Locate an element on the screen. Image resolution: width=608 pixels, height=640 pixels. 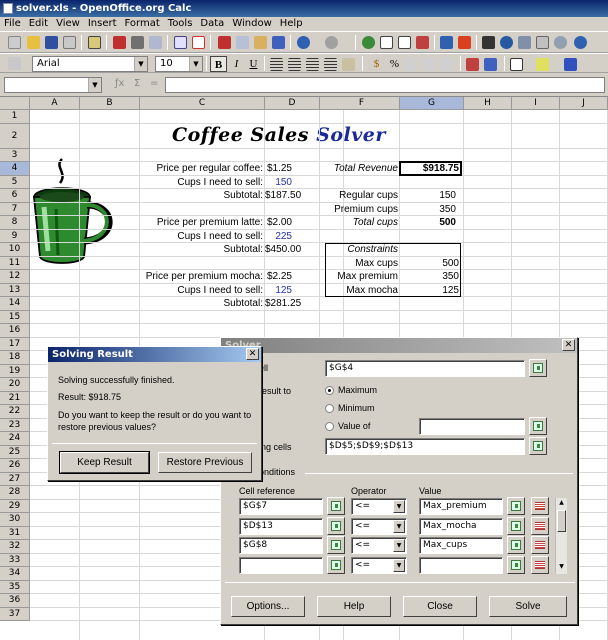
cut-icon is located at coordinates (224, 42).